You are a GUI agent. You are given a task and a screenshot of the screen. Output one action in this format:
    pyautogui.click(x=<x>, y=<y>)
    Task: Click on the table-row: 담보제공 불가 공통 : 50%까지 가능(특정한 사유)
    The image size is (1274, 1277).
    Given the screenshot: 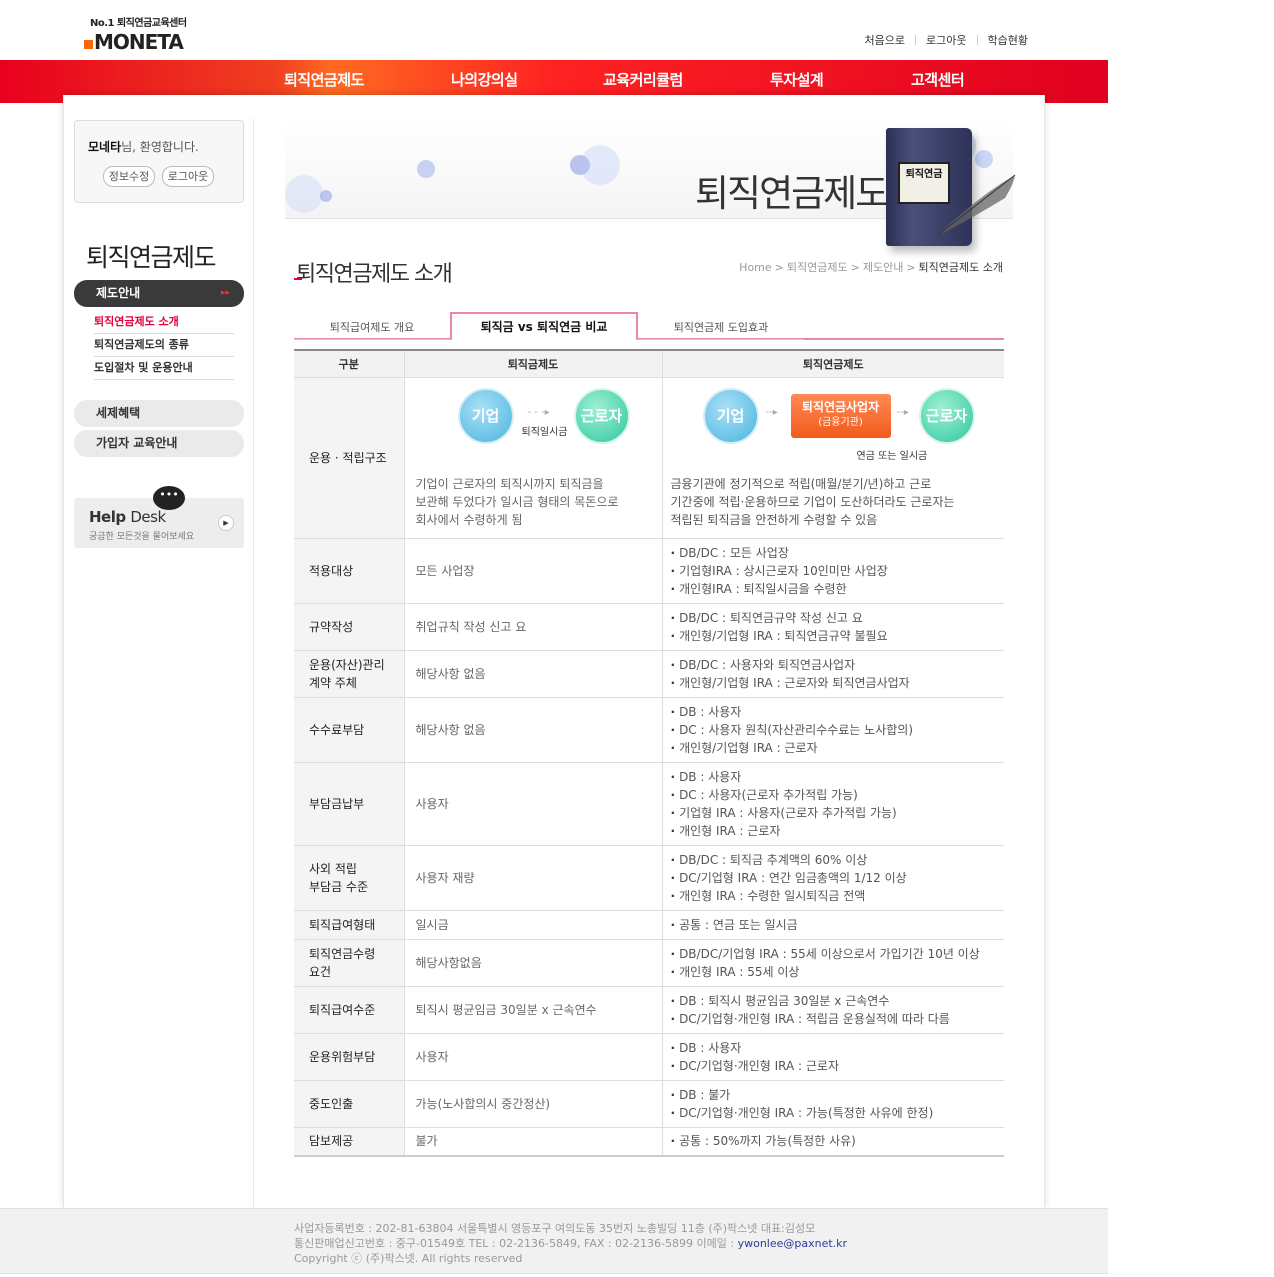 What is the action you would take?
    pyautogui.click(x=649, y=1142)
    